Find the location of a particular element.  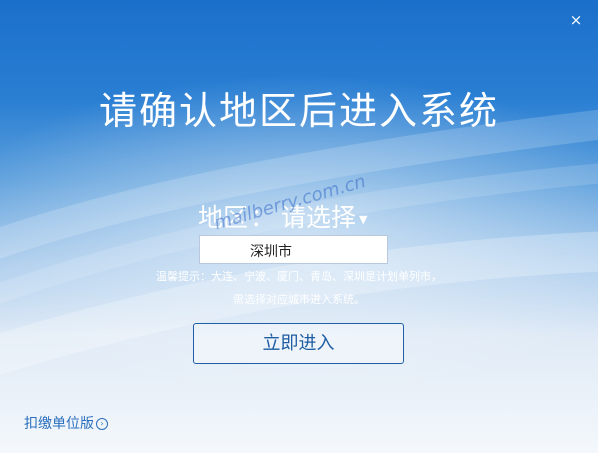

withholding-version-link: 扣缴单位版 › is located at coordinates (66, 423).